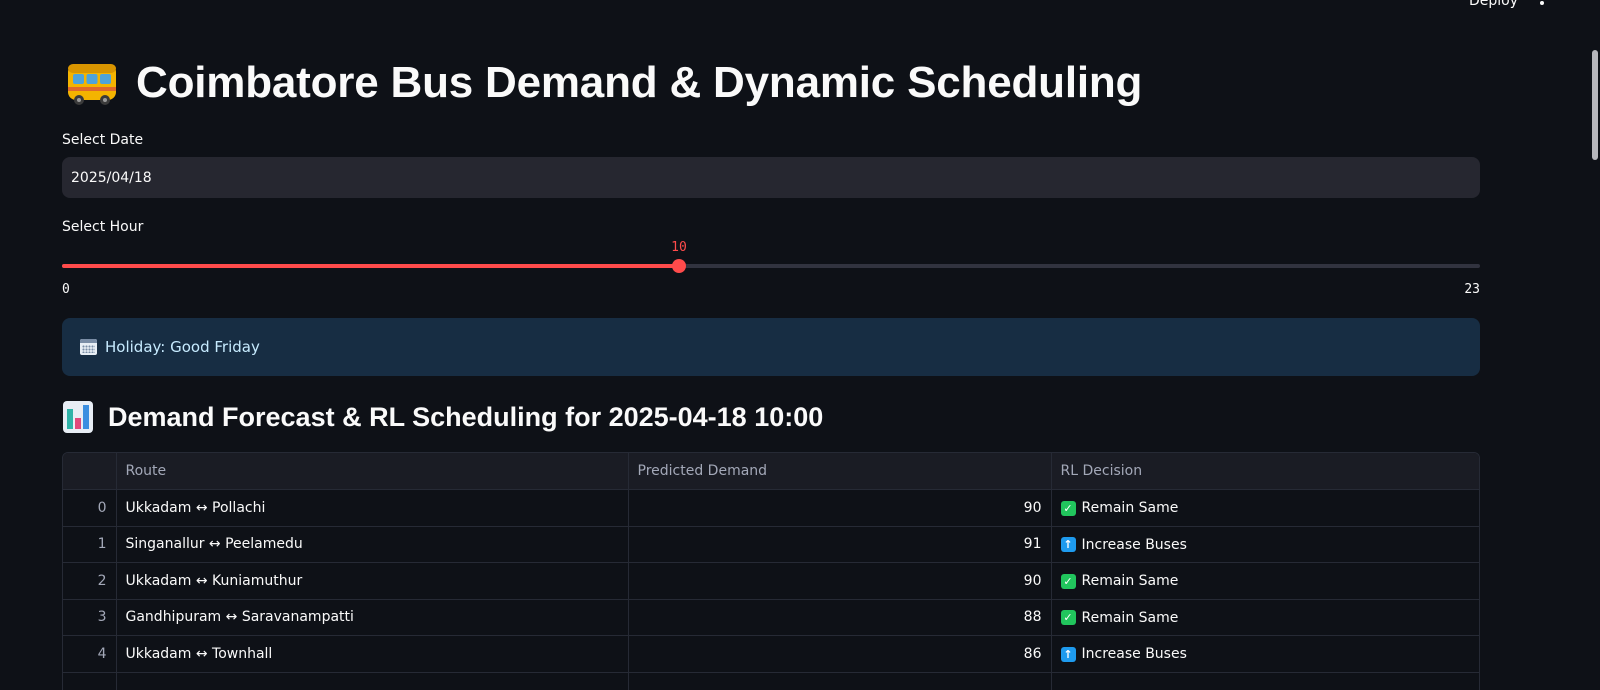  Describe the element at coordinates (372, 544) in the screenshot. I see `route-cell: Singanallur ↔ Peelamedu` at that location.